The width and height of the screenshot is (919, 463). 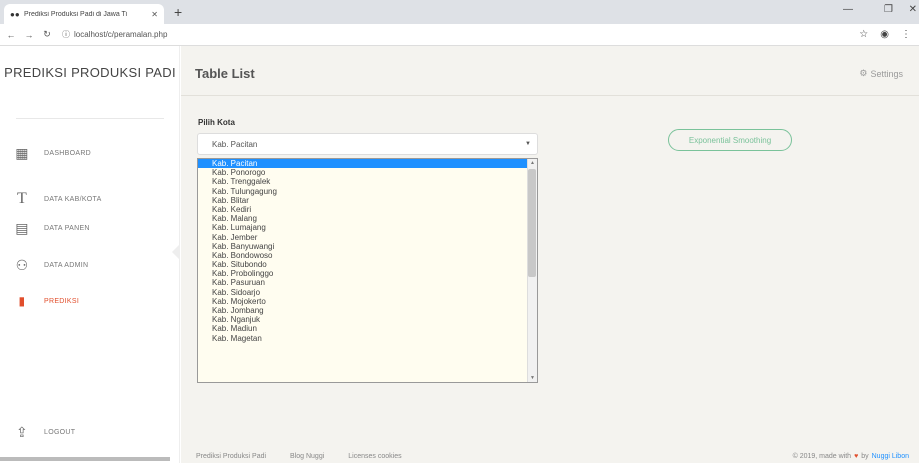 I want to click on dropdown-option: Kab. Situbondo, so click(x=367, y=264).